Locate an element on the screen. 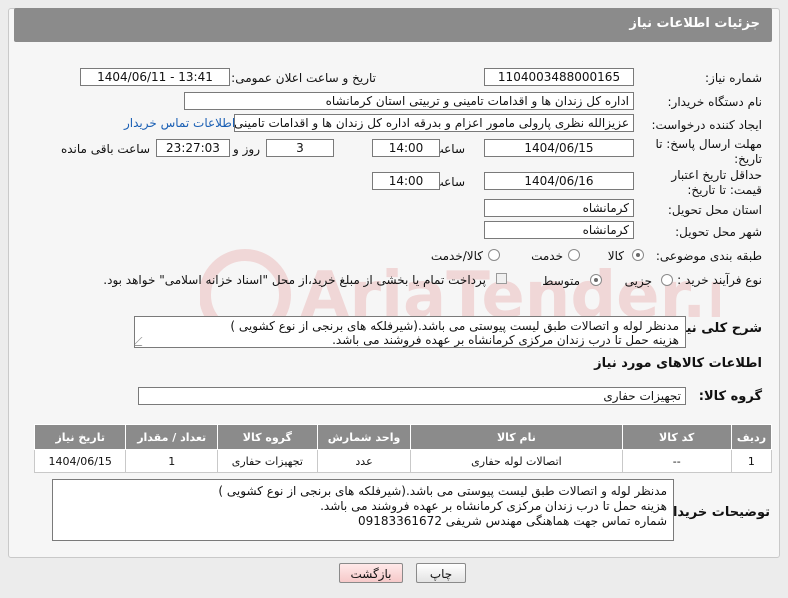 The image size is (788, 598). reply-date-field: 1404/06/15 is located at coordinates (559, 148).